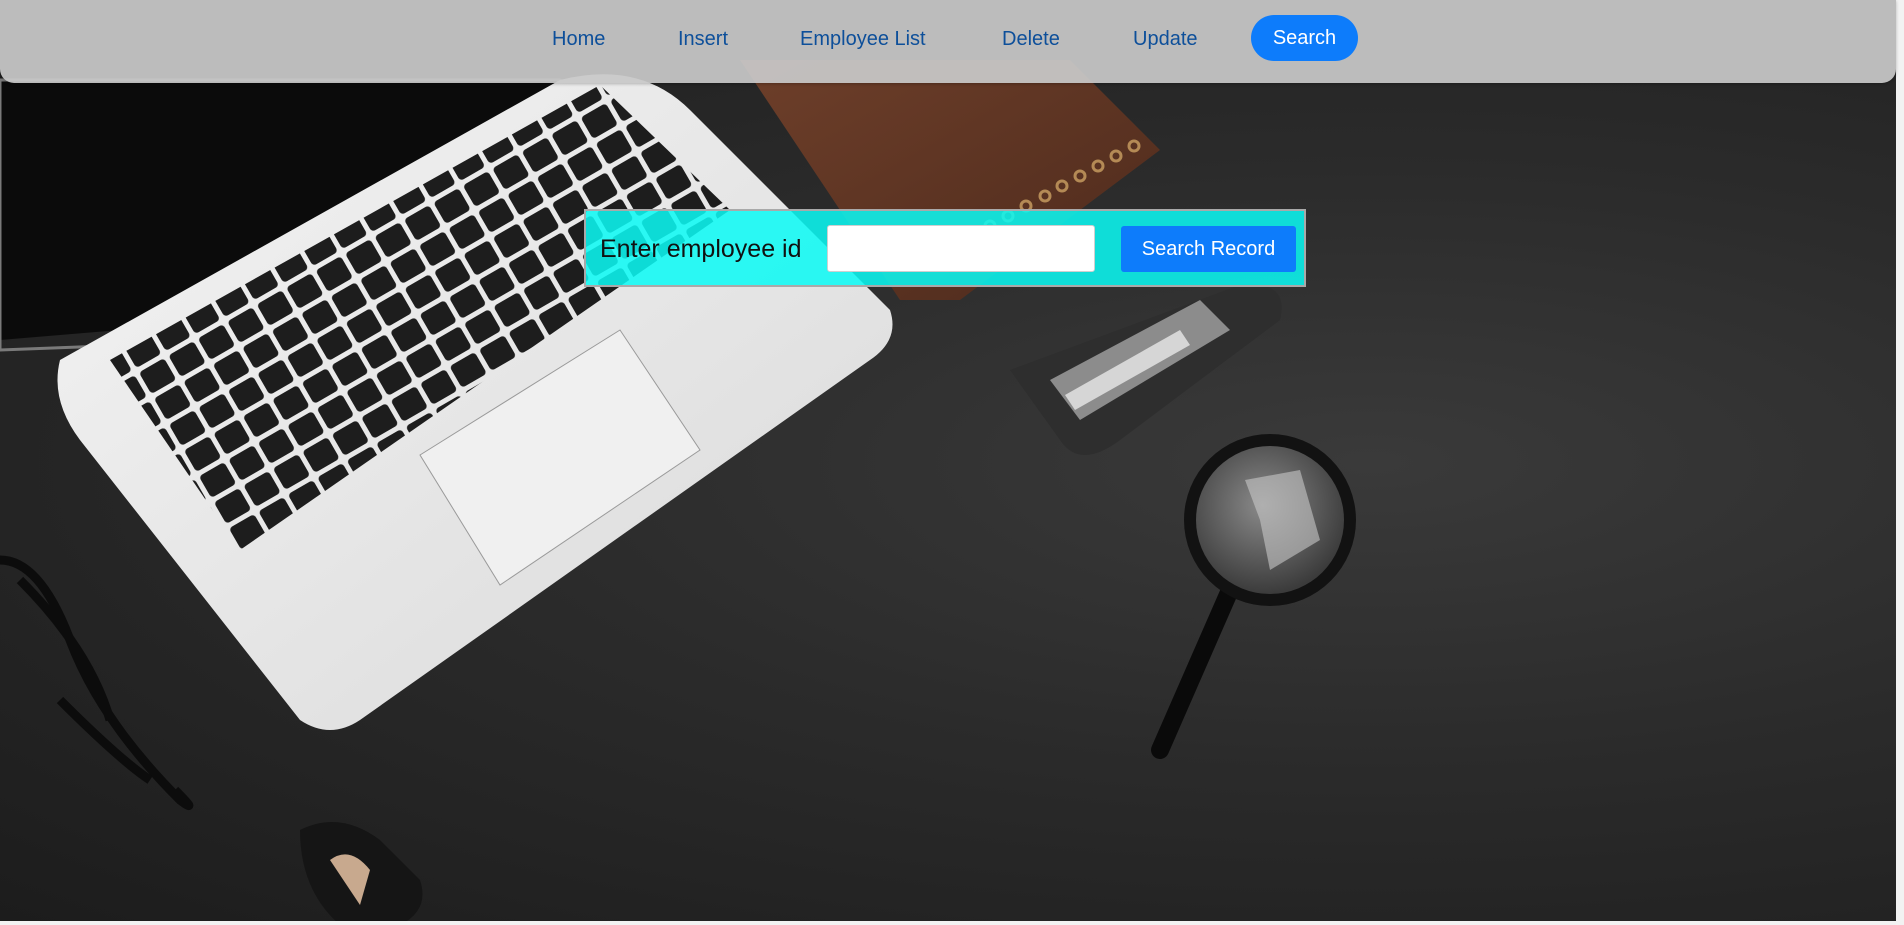 The height and width of the screenshot is (925, 1904). What do you see at coordinates (703, 39) in the screenshot?
I see `nav-insert-link: Insert` at bounding box center [703, 39].